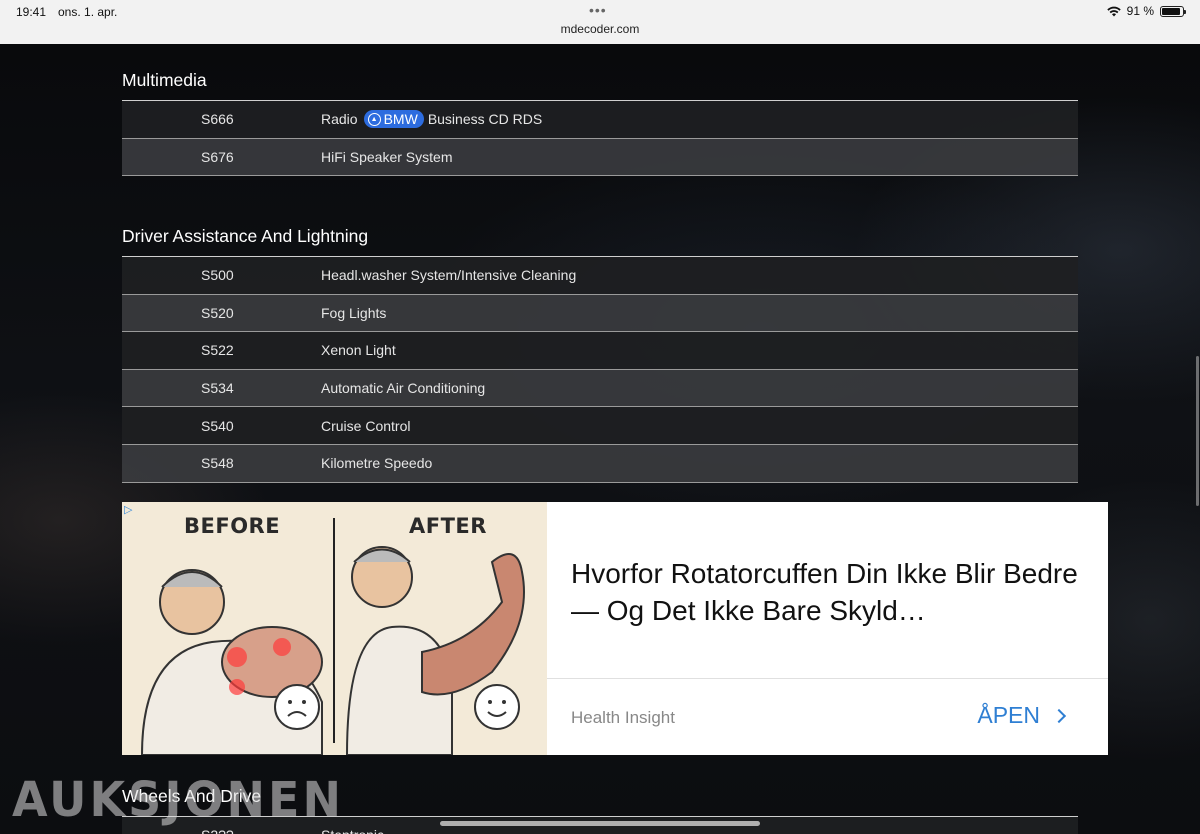 The image size is (1200, 834). What do you see at coordinates (245, 236) in the screenshot?
I see `section-title-driver-assistance: Driver Assistance And Lightning` at bounding box center [245, 236].